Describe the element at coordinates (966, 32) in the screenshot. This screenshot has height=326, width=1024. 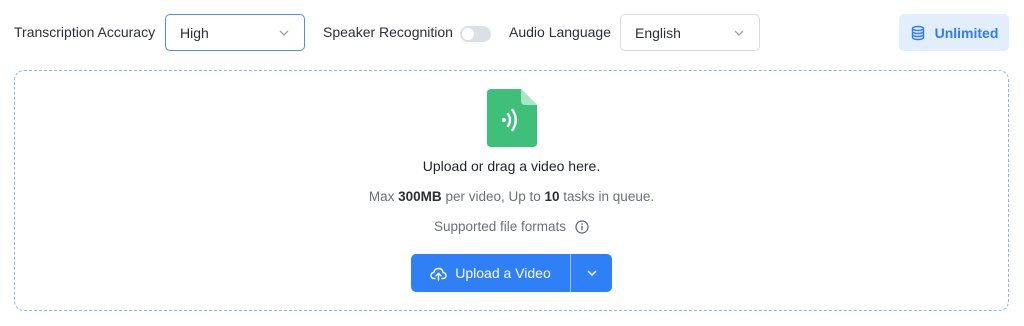
I see `plan-label: Unlimited` at that location.